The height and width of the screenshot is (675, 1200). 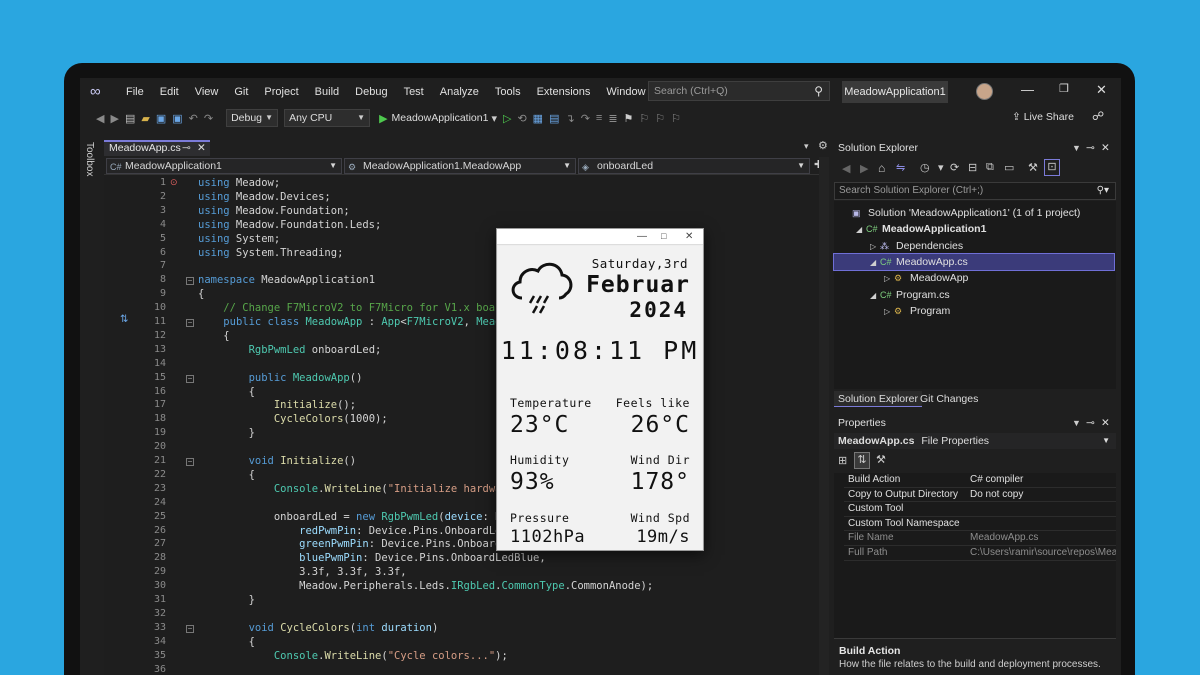 I want to click on restore-icon: ❐, so click(x=1064, y=88).